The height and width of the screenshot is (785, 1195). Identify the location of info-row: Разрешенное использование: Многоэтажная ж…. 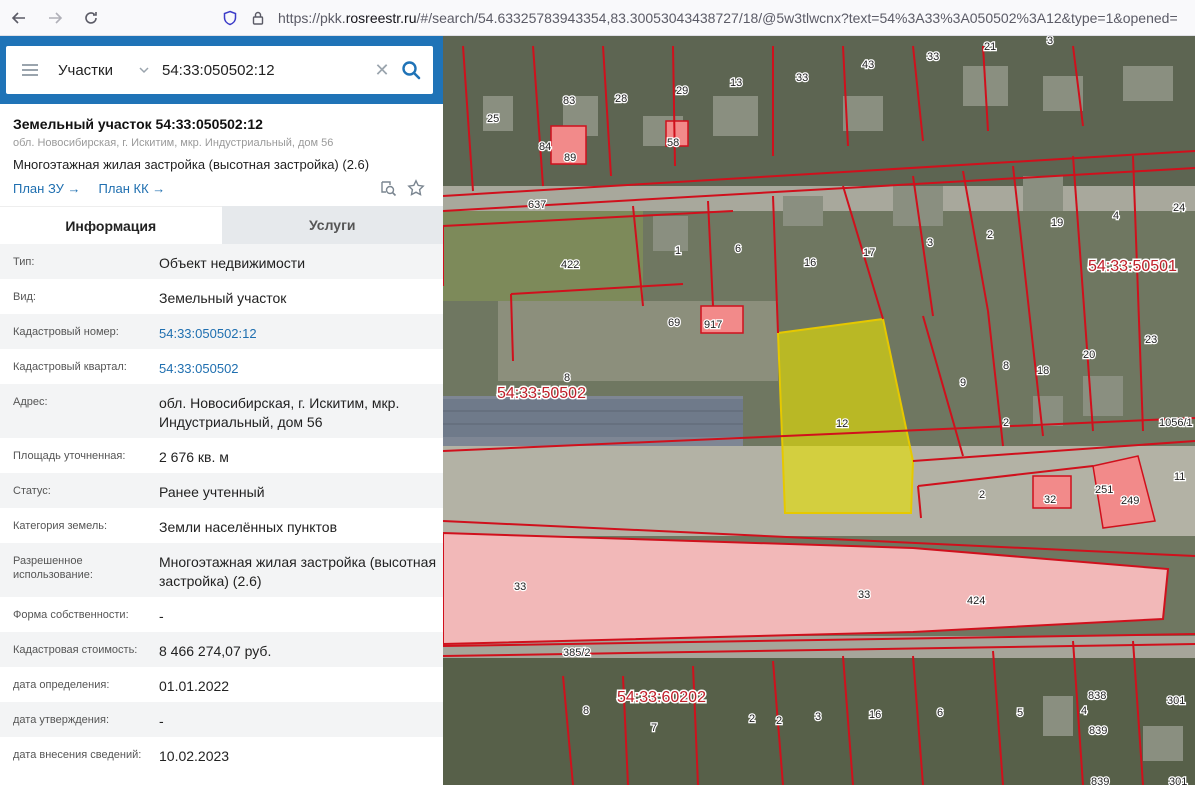
(221, 570).